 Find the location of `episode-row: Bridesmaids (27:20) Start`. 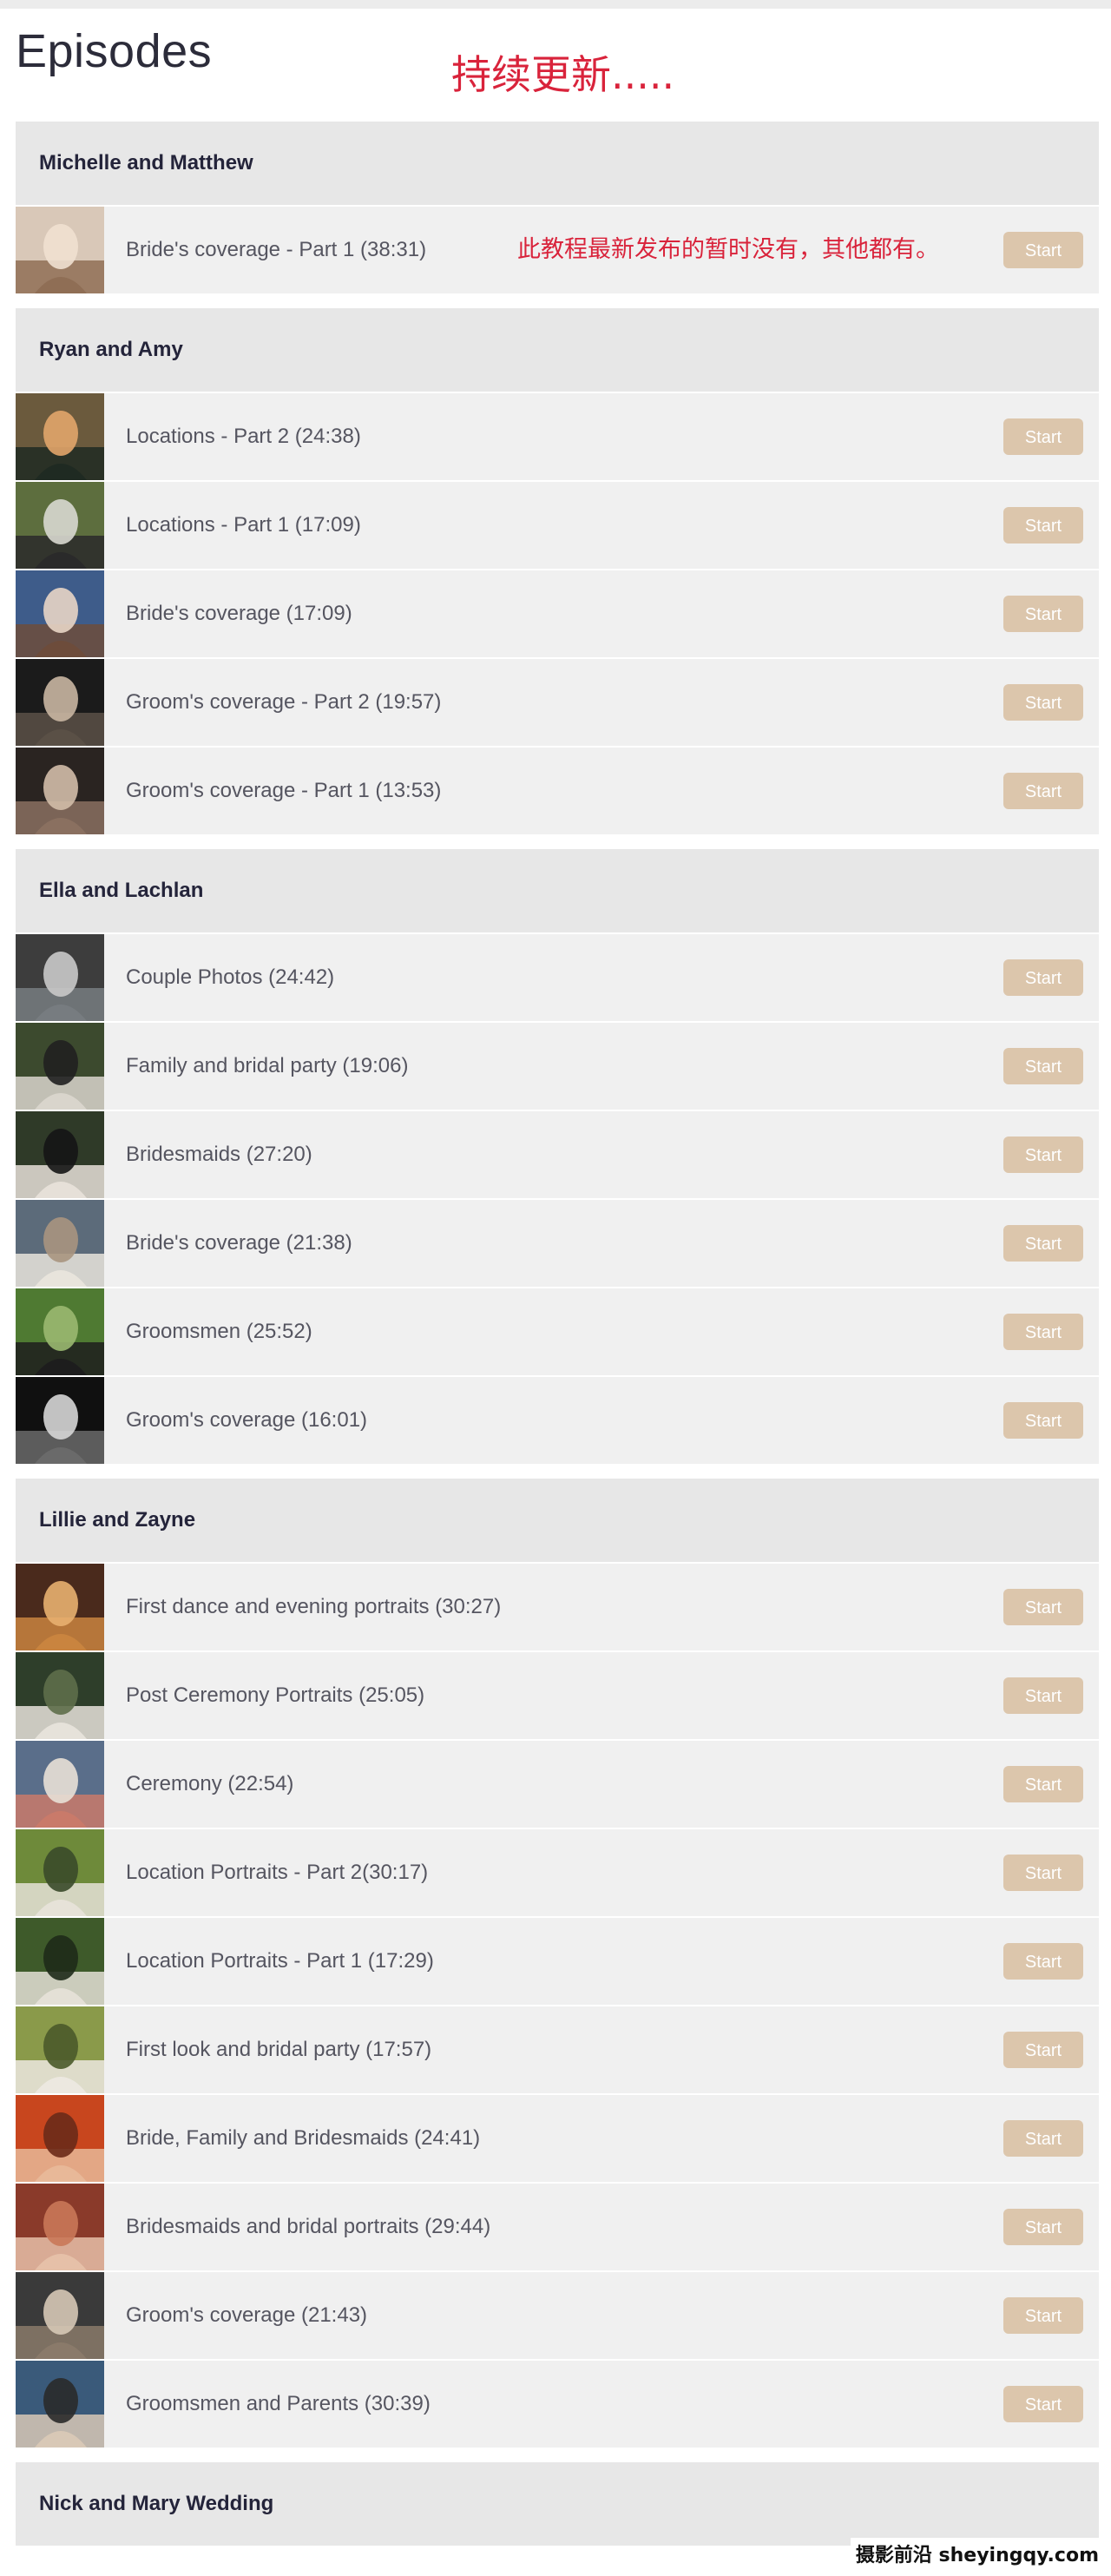

episode-row: Bridesmaids (27:20) Start is located at coordinates (557, 1154).